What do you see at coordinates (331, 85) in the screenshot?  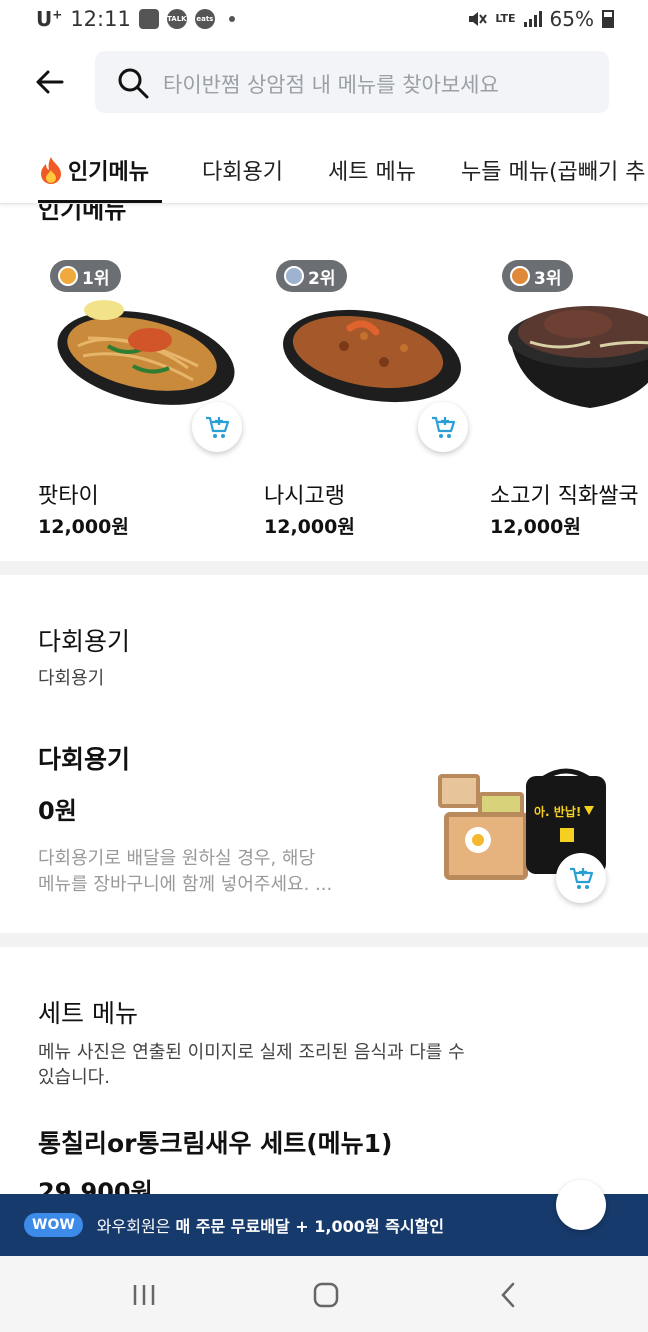 I see `search-placeholder: 타이반쩜 상암점 내 메뉴를 찾아보세요` at bounding box center [331, 85].